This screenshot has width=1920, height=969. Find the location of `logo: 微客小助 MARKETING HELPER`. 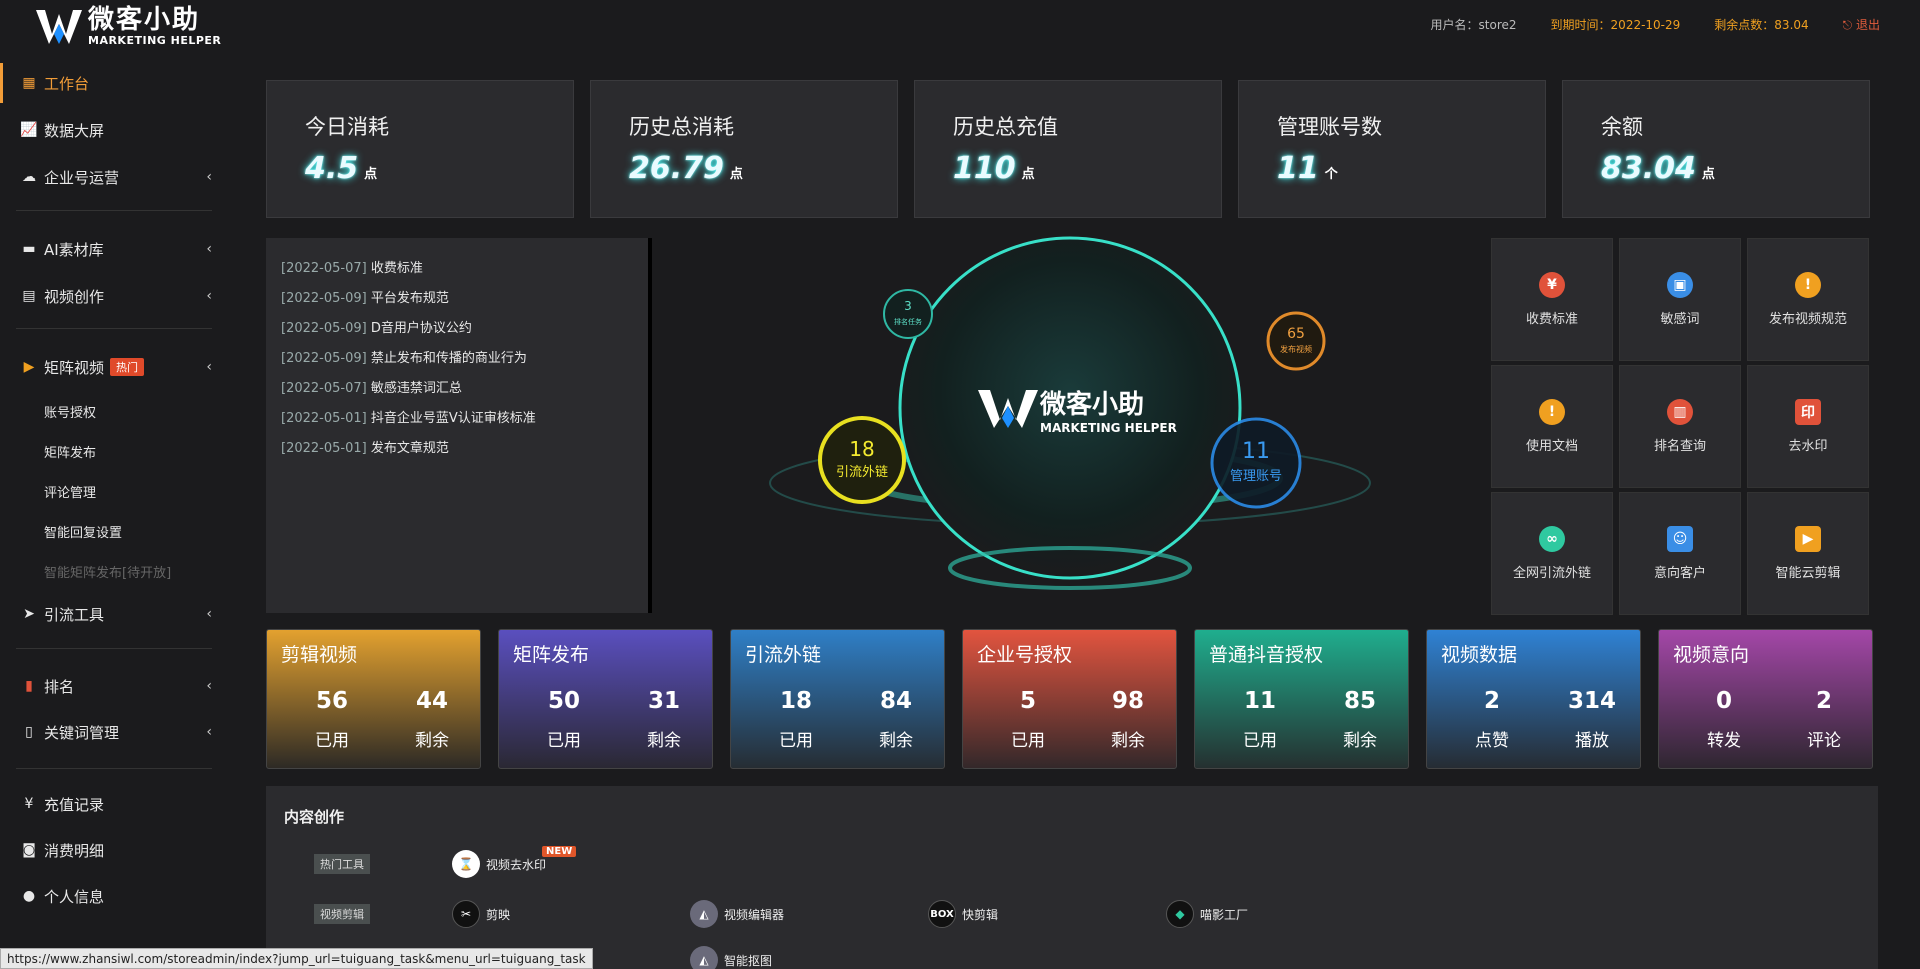

logo: 微客小助 MARKETING HELPER is located at coordinates (128, 26).